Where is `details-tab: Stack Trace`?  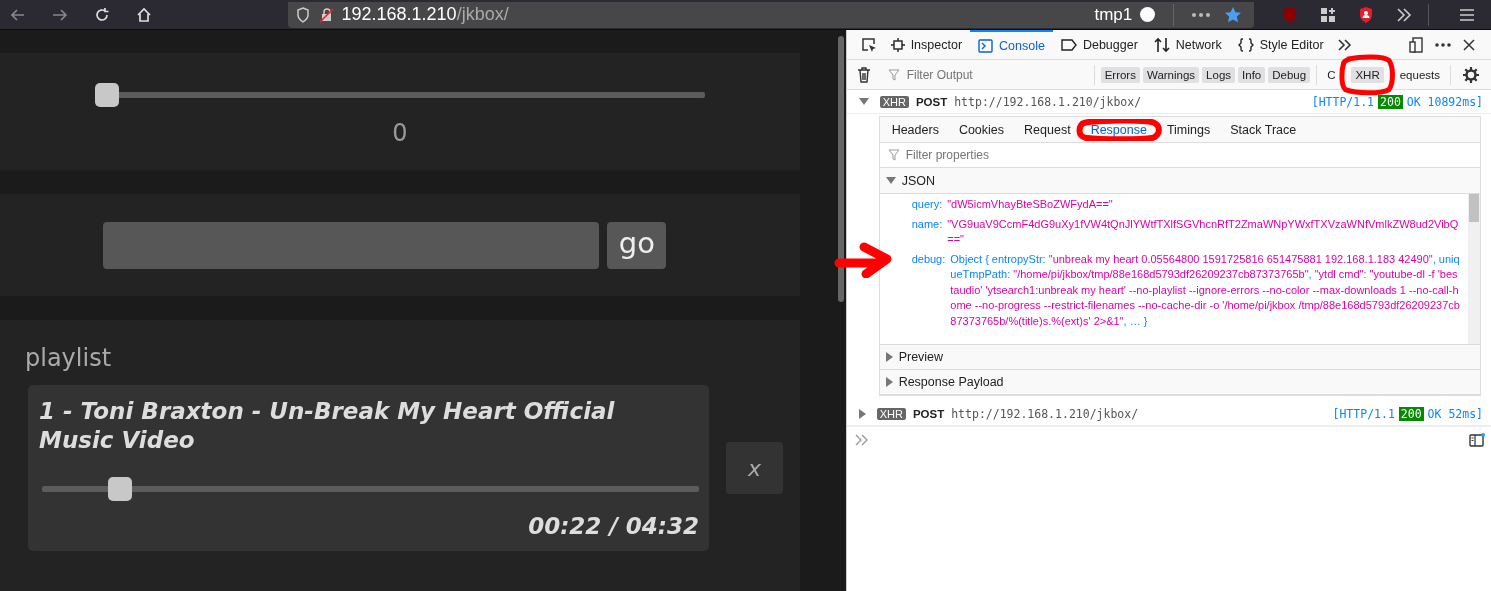 details-tab: Stack Trace is located at coordinates (1263, 129).